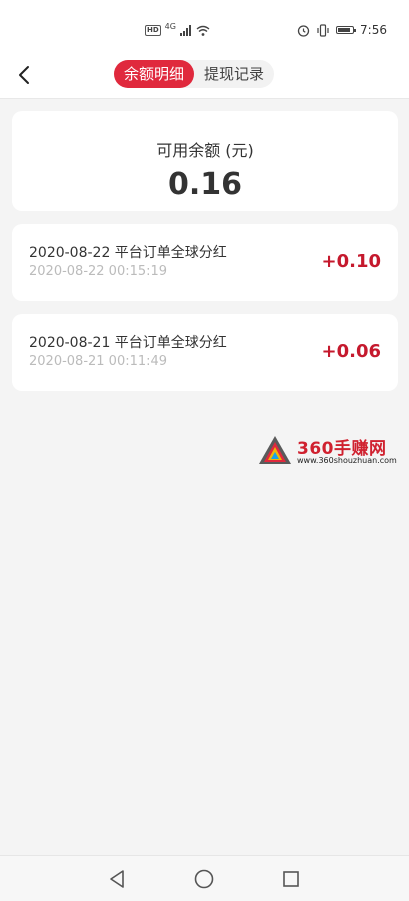 This screenshot has width=409, height=901. What do you see at coordinates (346, 30) in the screenshot?
I see `battery-icon` at bounding box center [346, 30].